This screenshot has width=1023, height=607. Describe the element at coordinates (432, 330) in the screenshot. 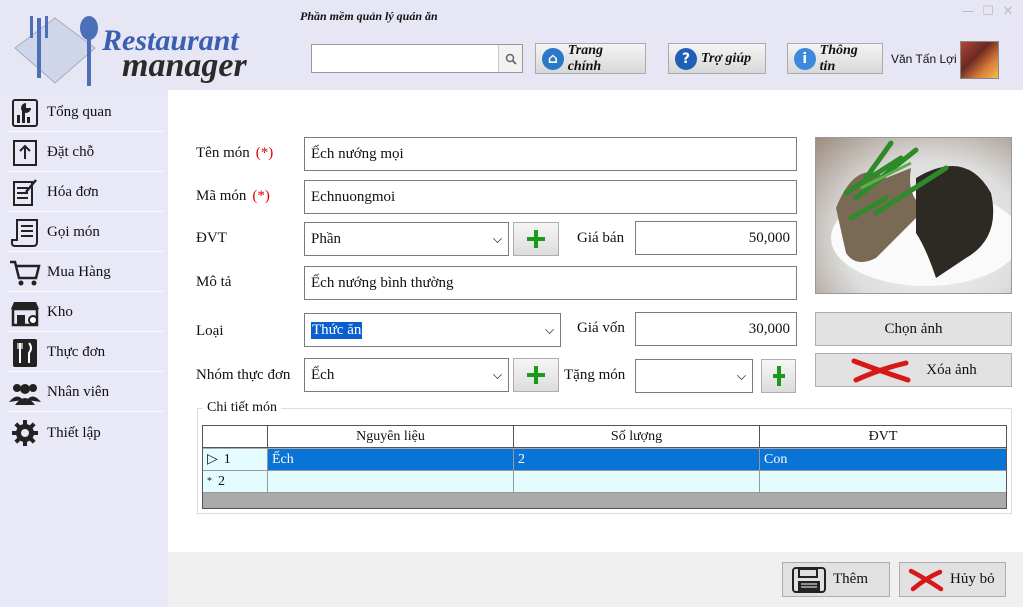

I see `category-select: Thức ăn` at that location.